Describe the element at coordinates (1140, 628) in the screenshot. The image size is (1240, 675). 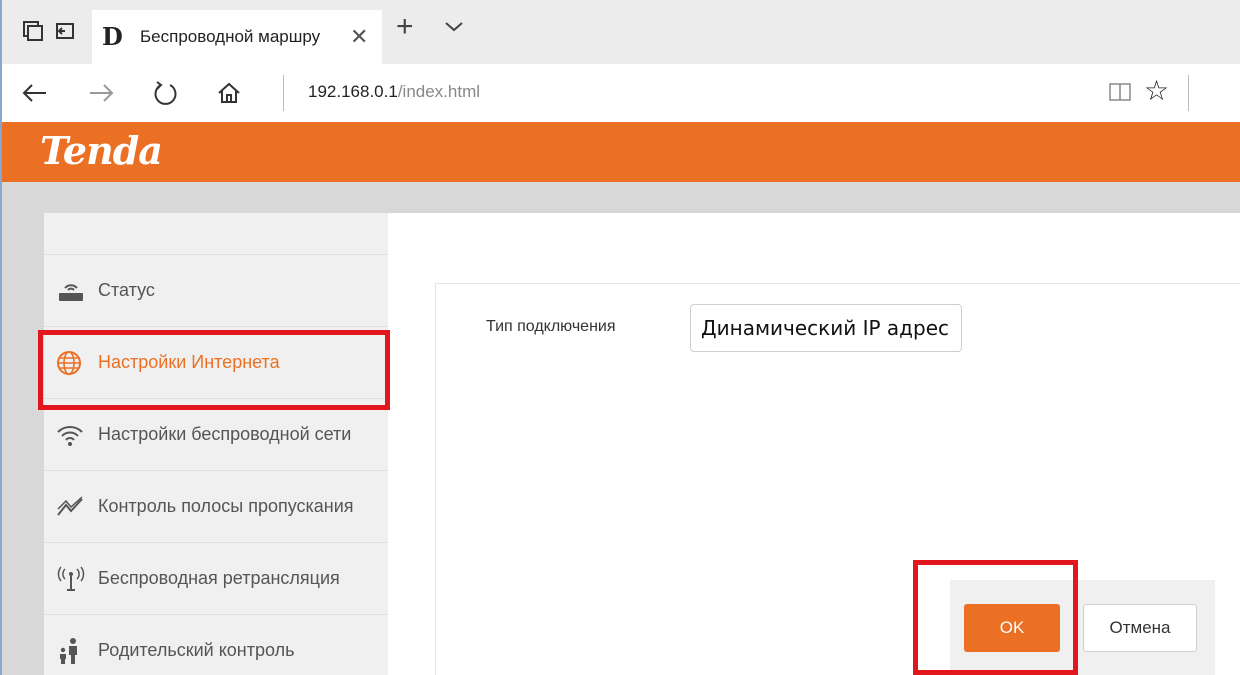
I see `cancel-button: Отмена` at that location.